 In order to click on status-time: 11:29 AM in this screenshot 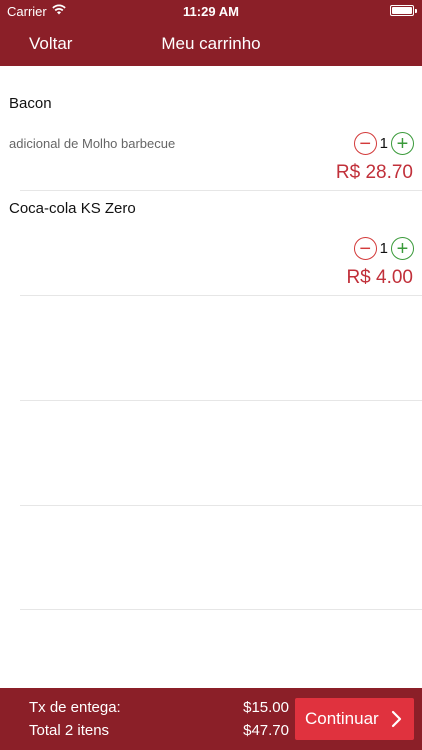, I will do `click(211, 11)`.